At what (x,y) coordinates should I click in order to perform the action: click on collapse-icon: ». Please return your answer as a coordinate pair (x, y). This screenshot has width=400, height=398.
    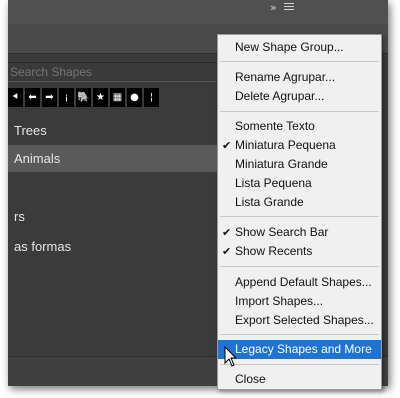
    Looking at the image, I should click on (273, 7).